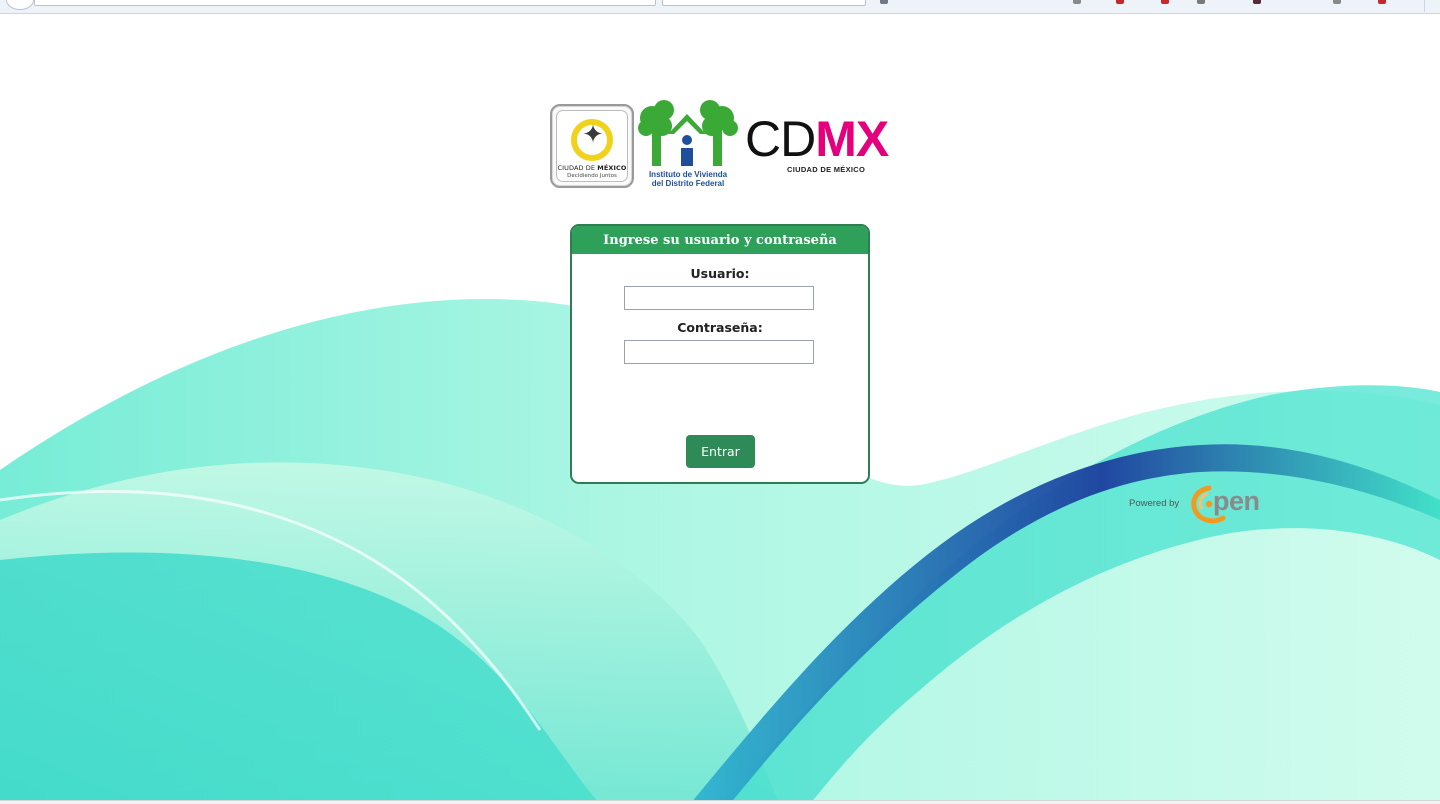  What do you see at coordinates (592, 168) in the screenshot?
I see `seal-title: CIUDAD DE MÉXICO` at bounding box center [592, 168].